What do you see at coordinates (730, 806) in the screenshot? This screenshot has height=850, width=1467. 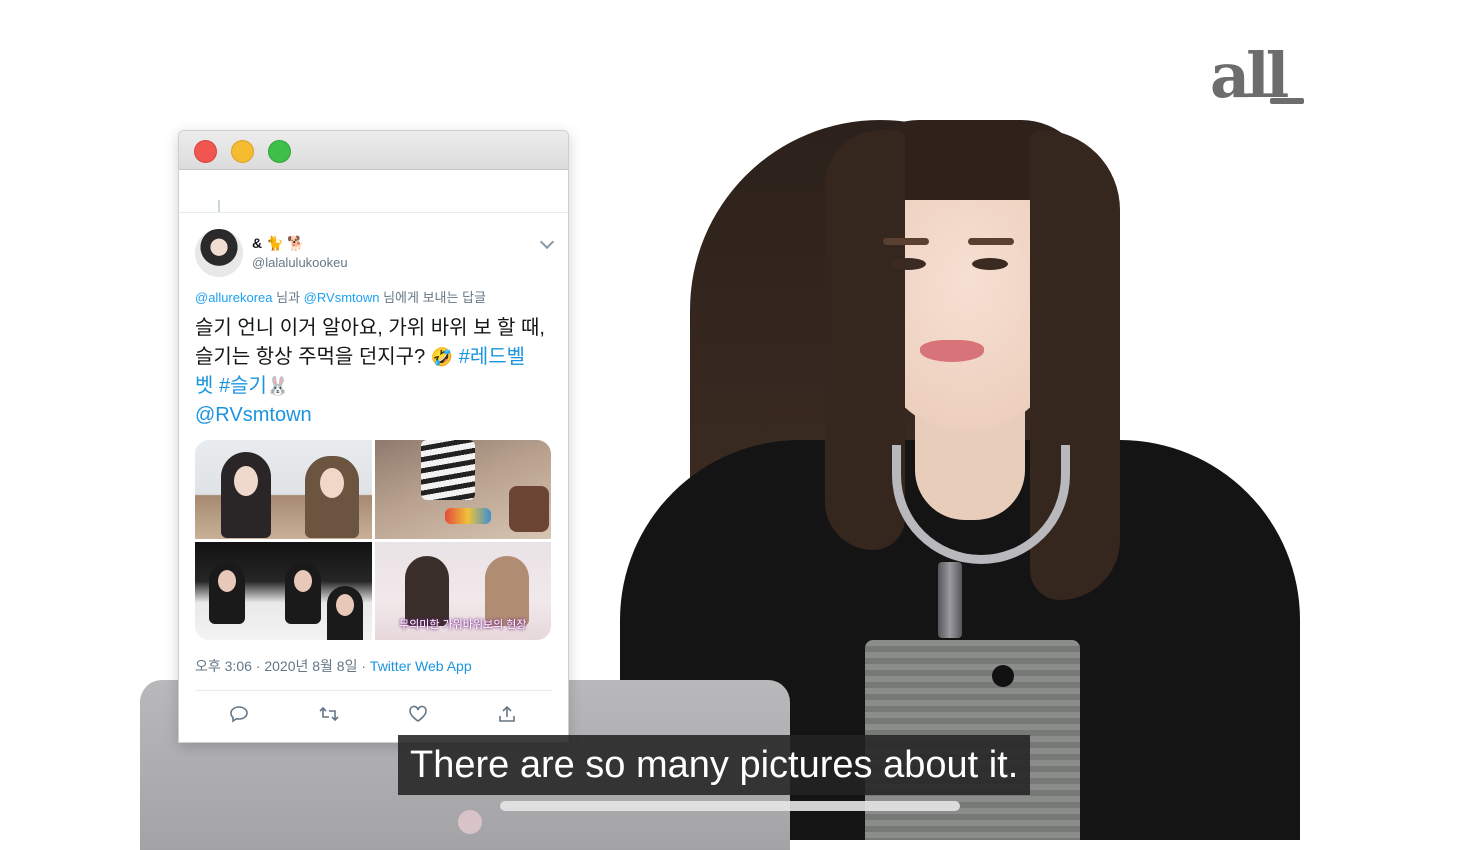 I see `video-scrub-bar` at bounding box center [730, 806].